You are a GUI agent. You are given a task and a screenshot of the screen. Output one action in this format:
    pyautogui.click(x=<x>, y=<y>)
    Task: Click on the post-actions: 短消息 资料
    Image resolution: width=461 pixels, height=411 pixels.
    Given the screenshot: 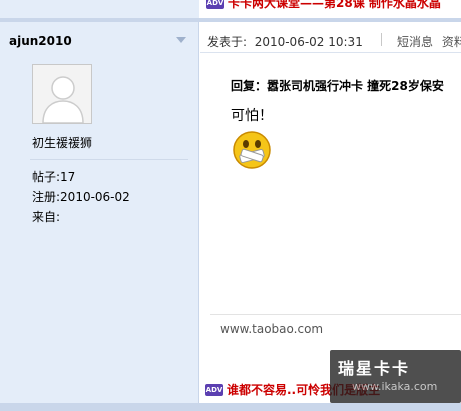 What is the action you would take?
    pyautogui.click(x=429, y=41)
    